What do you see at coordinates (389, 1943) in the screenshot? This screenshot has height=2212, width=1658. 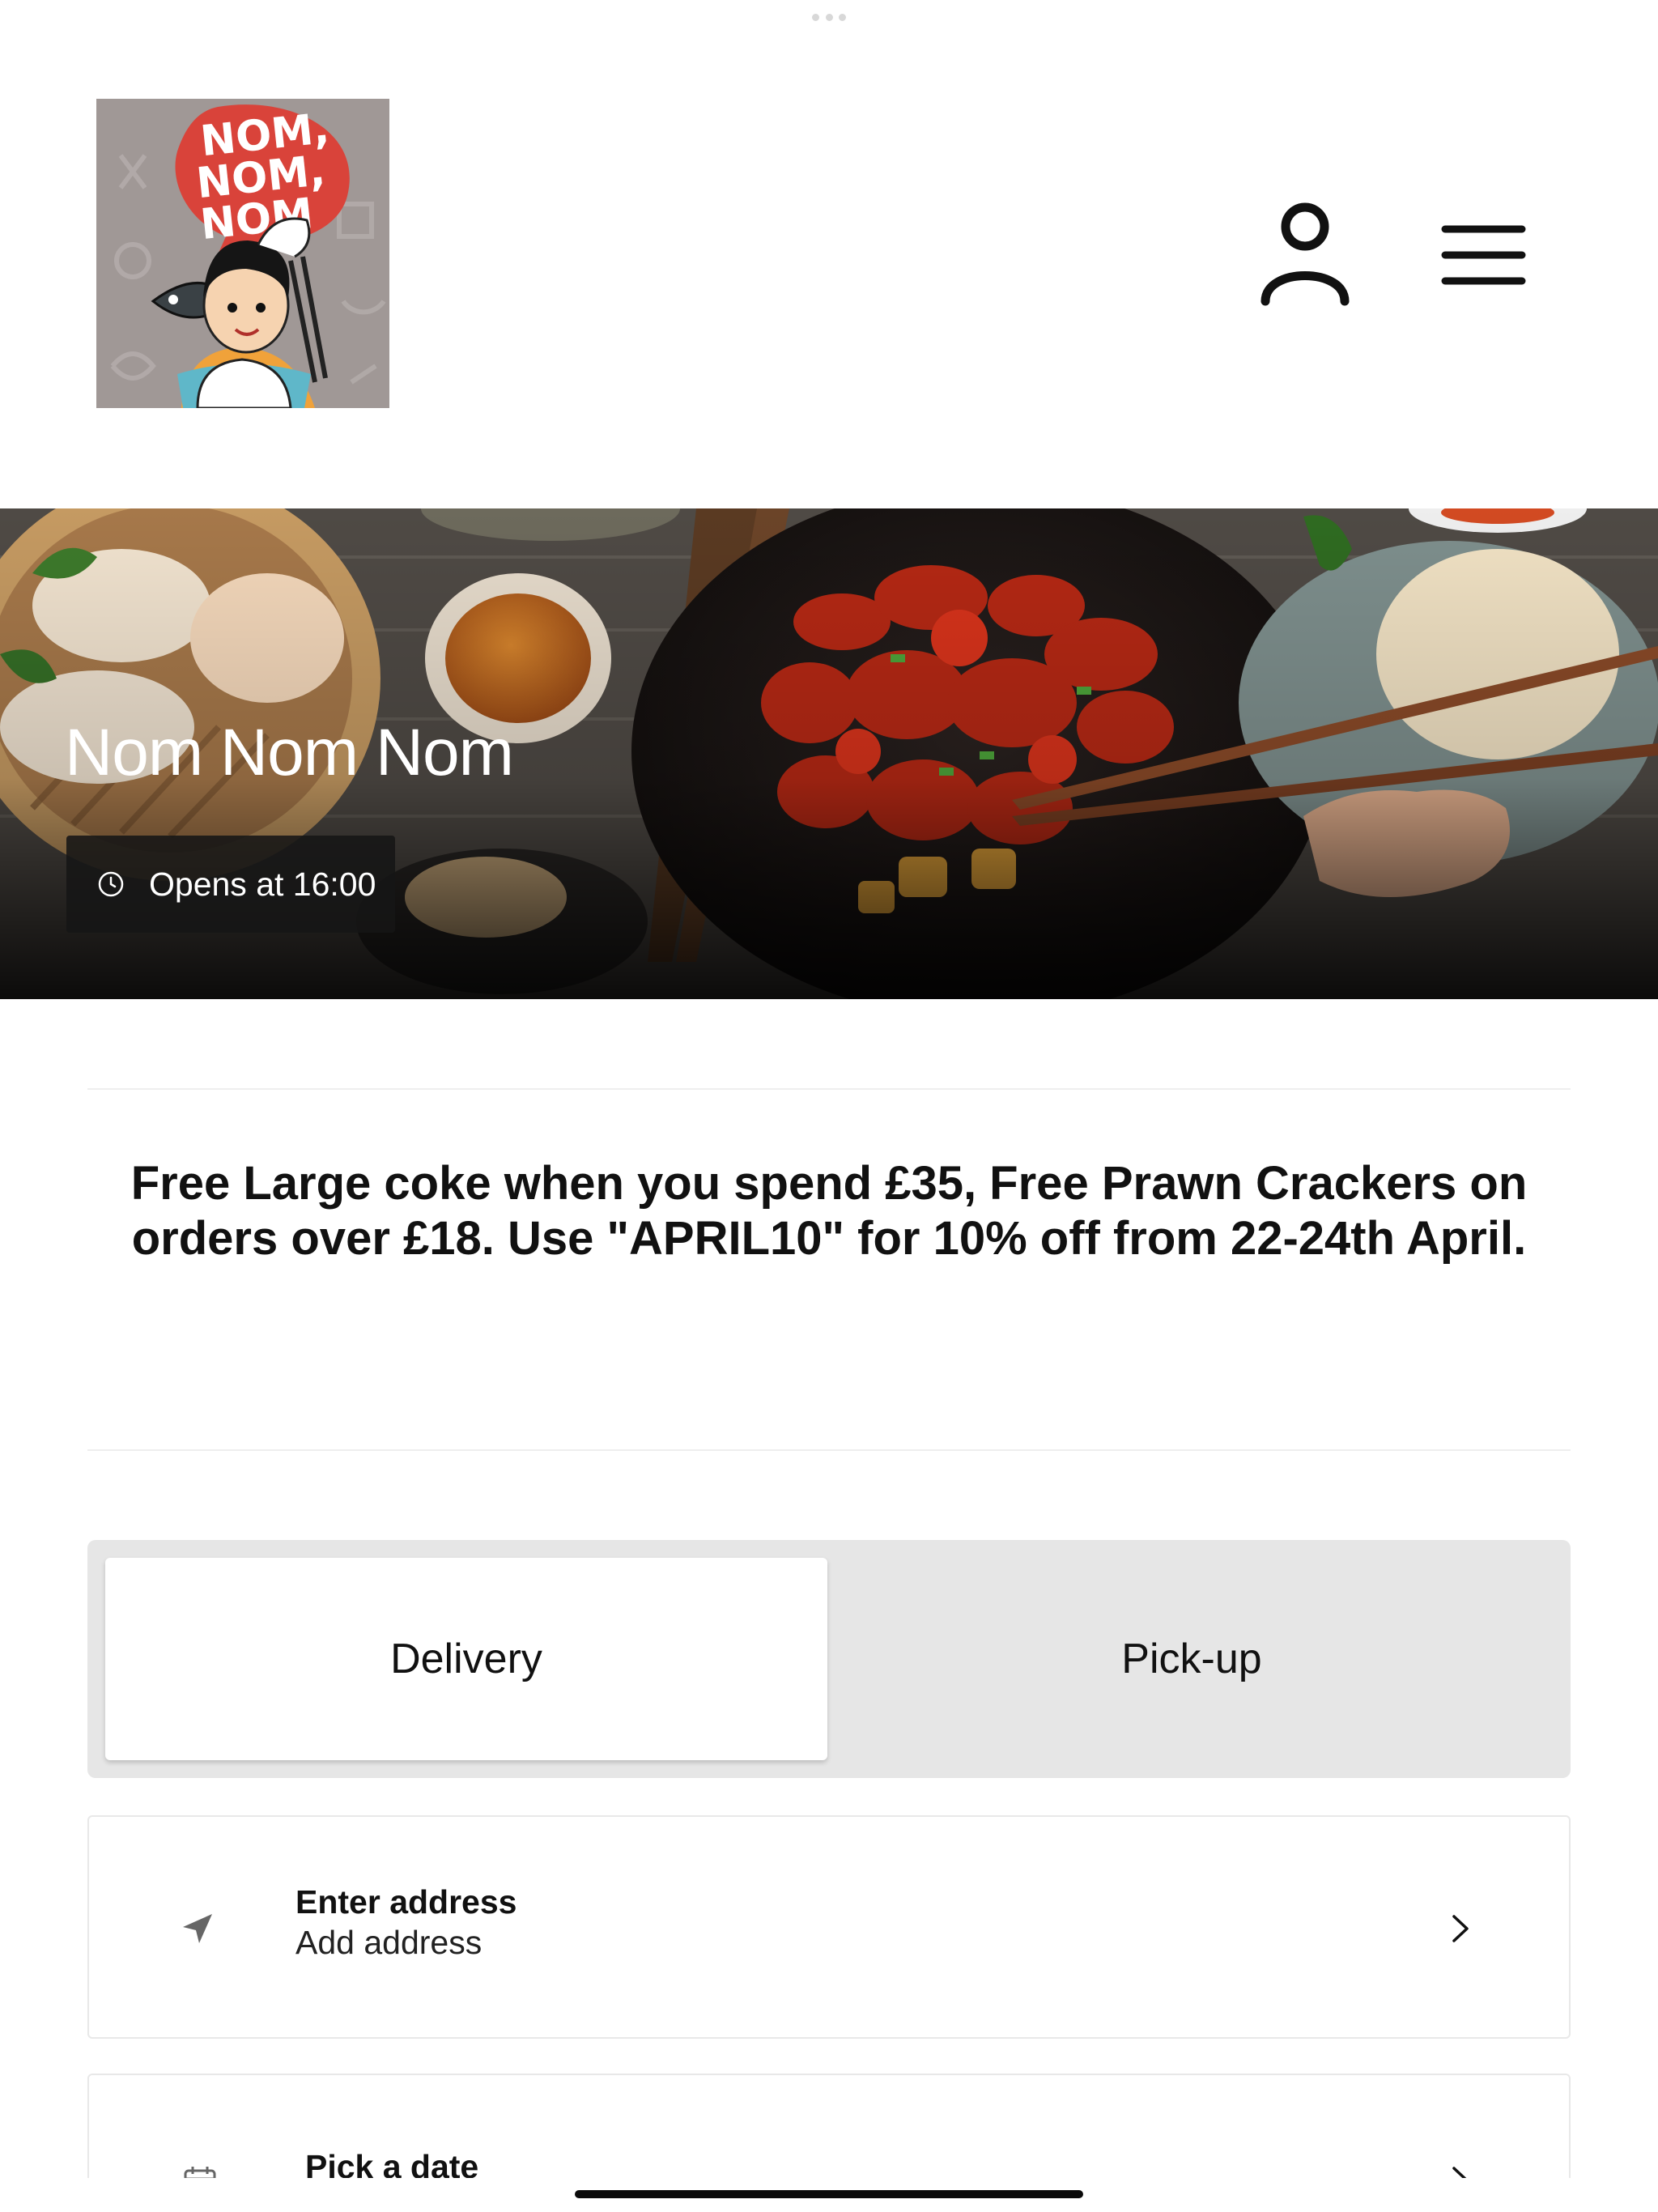 I see `address-card-subtitle: Add address` at bounding box center [389, 1943].